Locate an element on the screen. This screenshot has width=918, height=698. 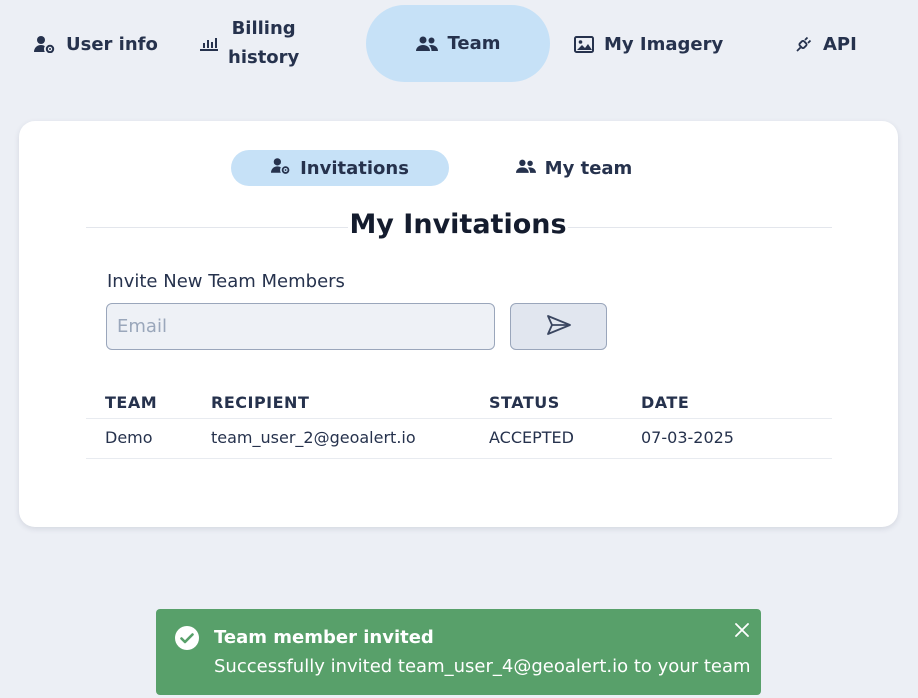
nav-tab-label: API is located at coordinates (840, 44).